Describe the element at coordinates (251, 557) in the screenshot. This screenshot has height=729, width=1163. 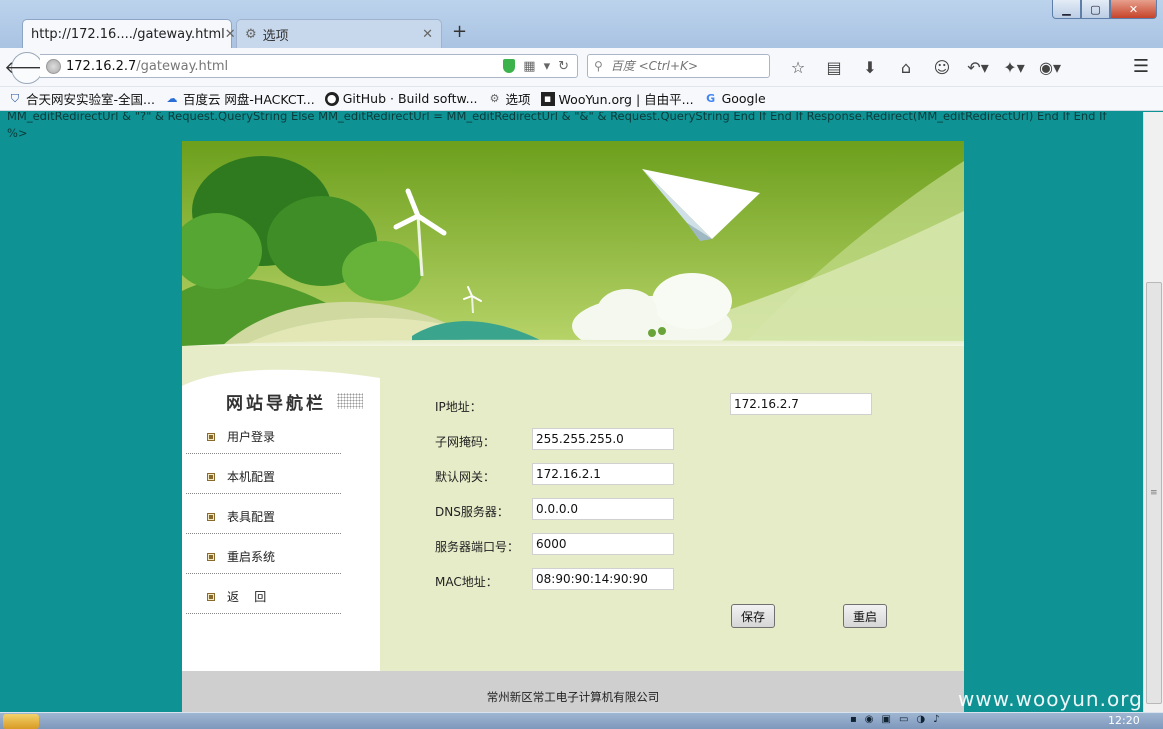
I see `nav-label: 重启系统` at that location.